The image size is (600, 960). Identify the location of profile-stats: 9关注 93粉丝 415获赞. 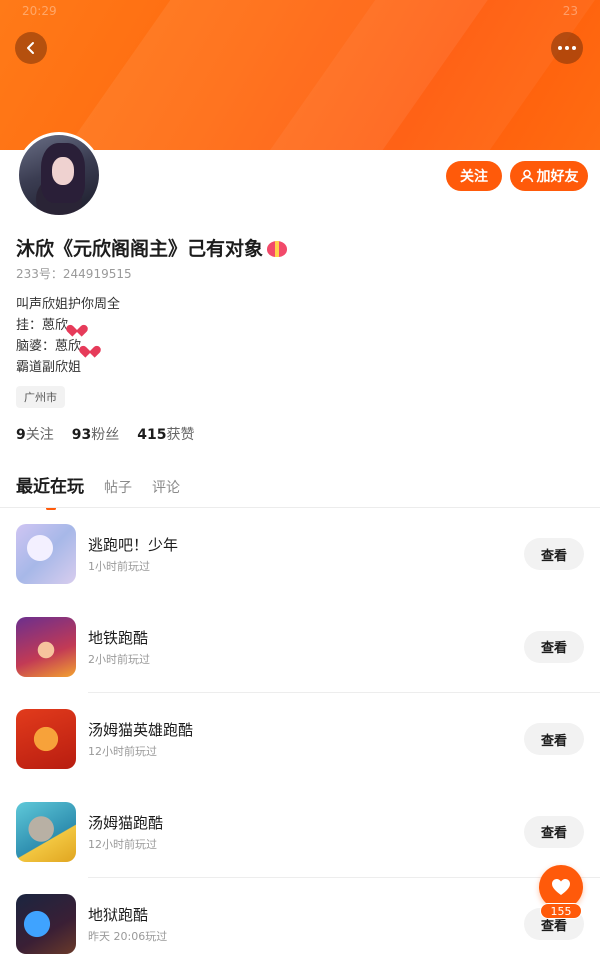
(105, 434).